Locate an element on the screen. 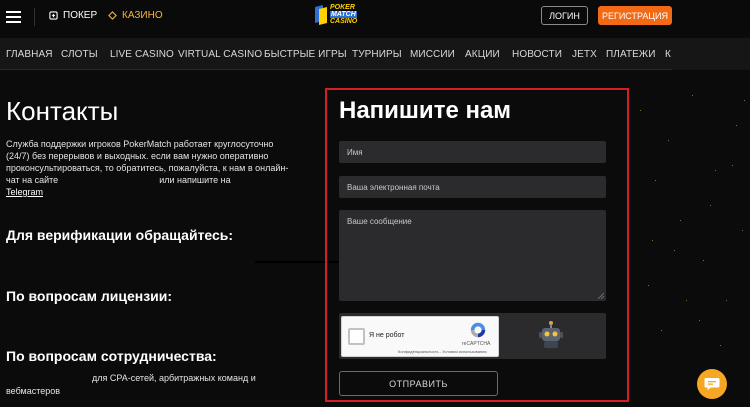 The image size is (750, 407). support-description-tail: или напишите на is located at coordinates (195, 180).